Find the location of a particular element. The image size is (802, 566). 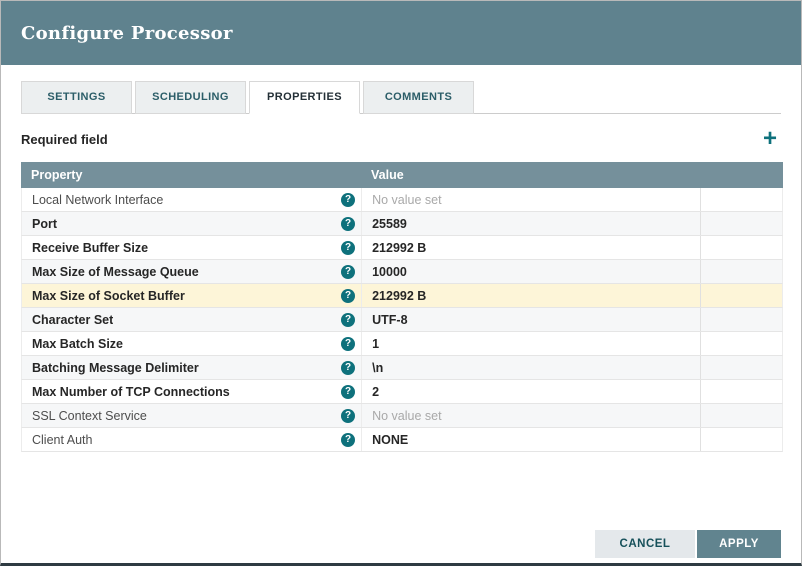

property-cell: Receive Buffer Size? is located at coordinates (191, 247).